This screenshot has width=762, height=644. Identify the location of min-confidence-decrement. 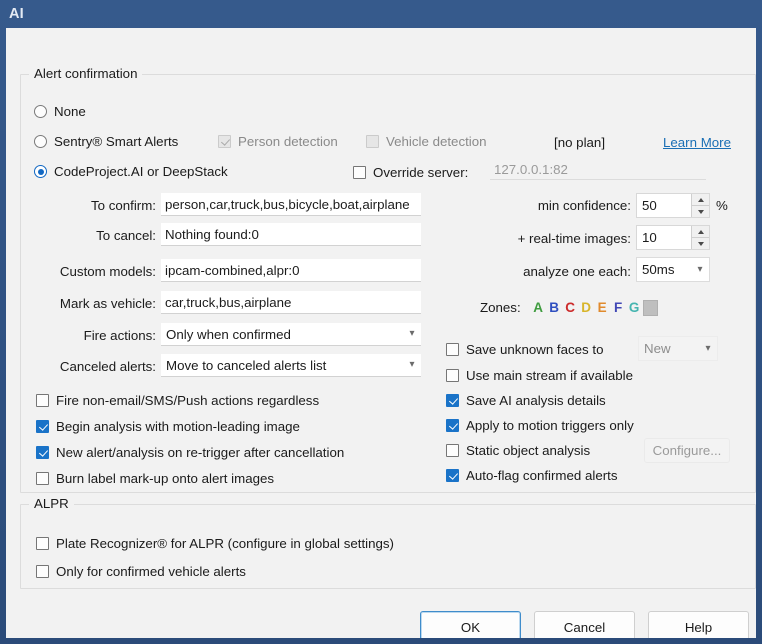
(700, 211).